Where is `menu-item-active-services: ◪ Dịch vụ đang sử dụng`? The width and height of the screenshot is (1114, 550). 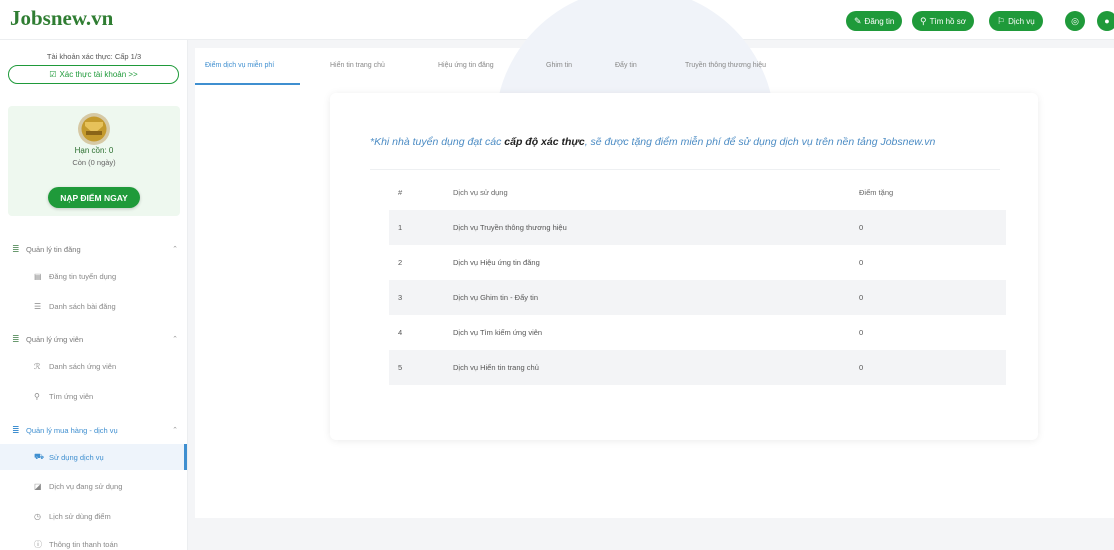
menu-item-active-services: ◪ Dịch vụ đang sử dụng is located at coordinates (109, 486).